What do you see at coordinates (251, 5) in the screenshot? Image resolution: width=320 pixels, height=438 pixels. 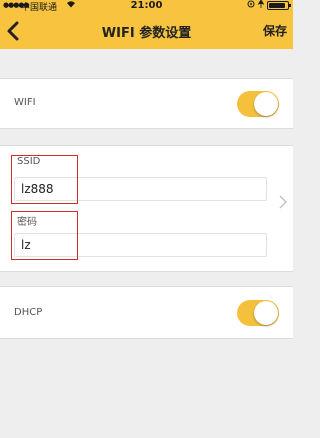 I see `location-icon` at bounding box center [251, 5].